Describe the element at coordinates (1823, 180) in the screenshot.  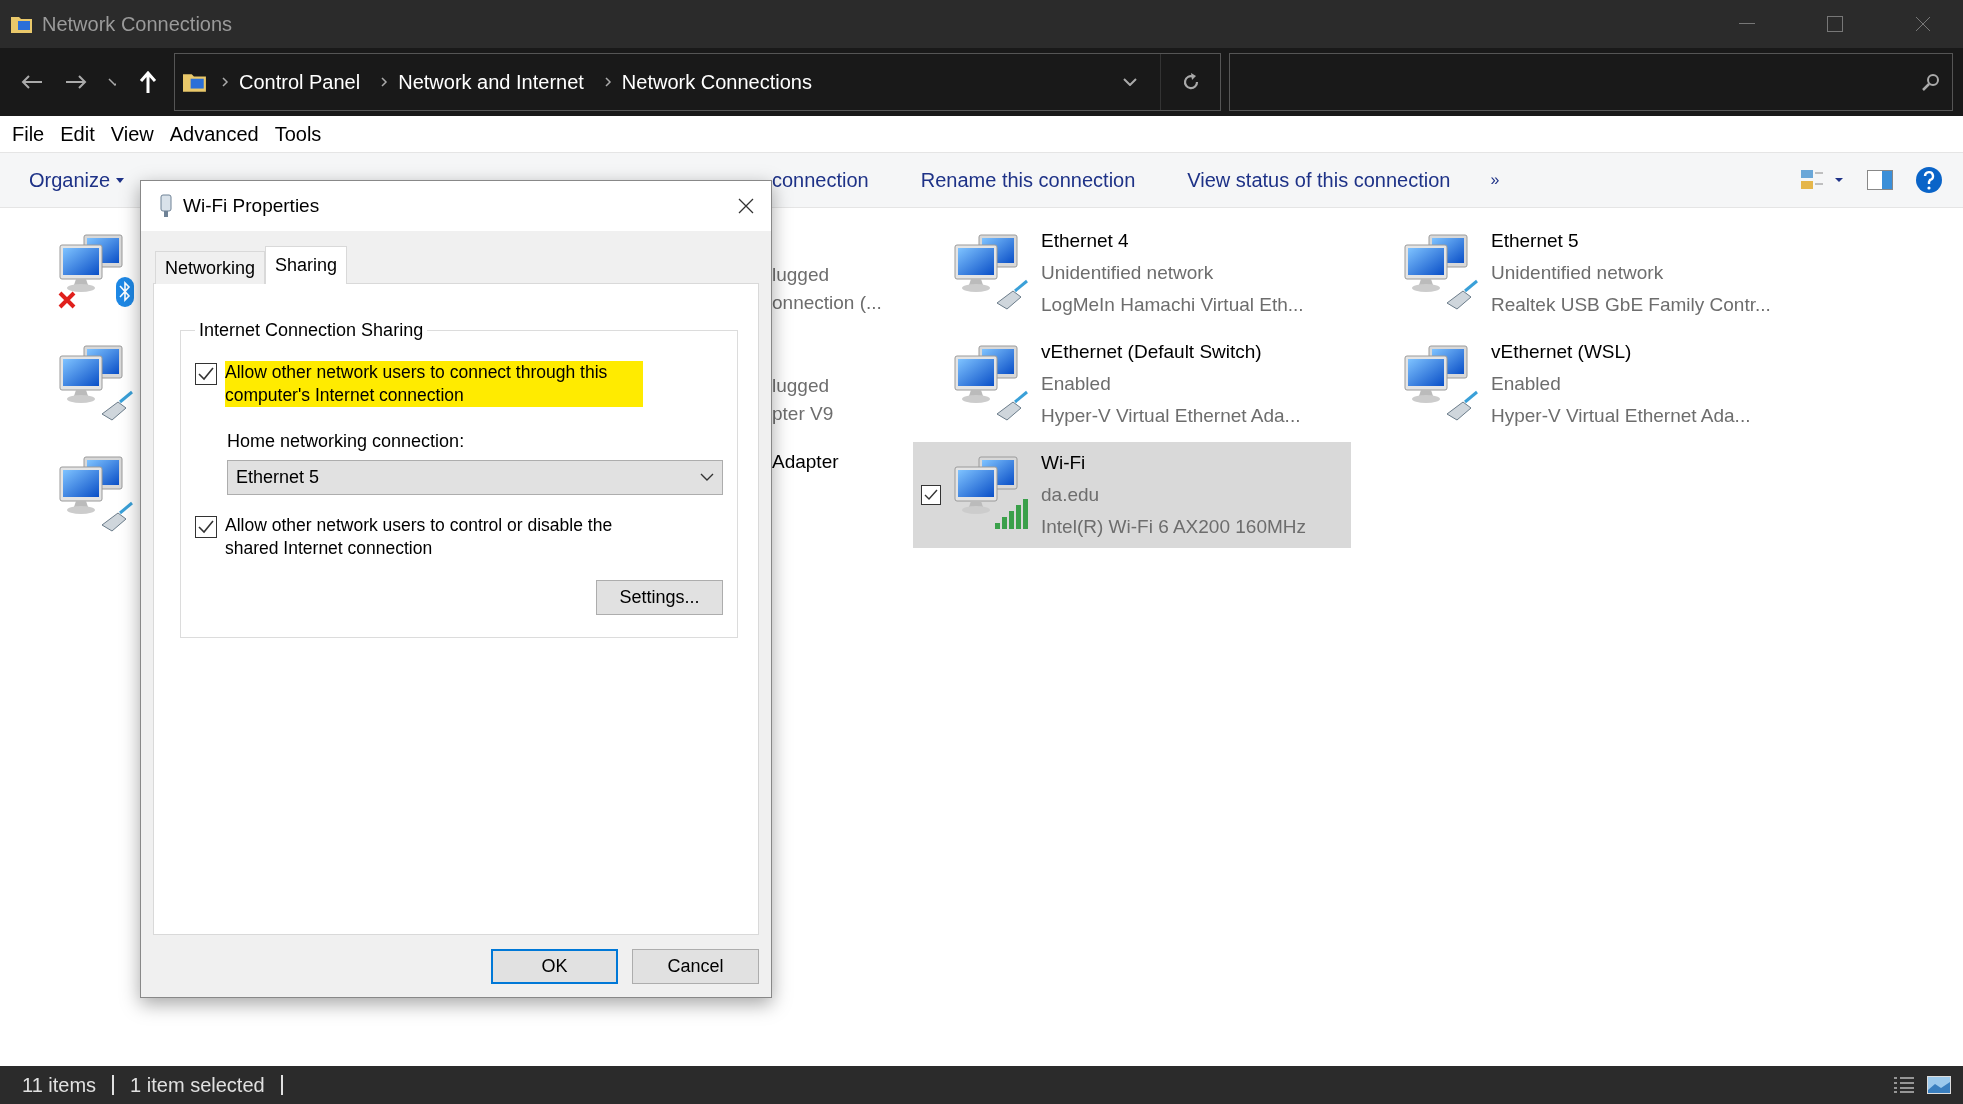
I see `view-options-icon` at that location.